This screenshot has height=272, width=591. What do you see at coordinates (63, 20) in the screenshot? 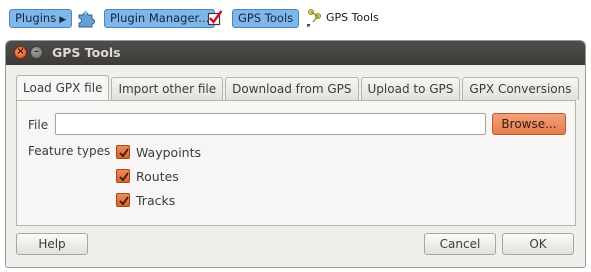
I see `arrow-right-icon: ▶` at bounding box center [63, 20].